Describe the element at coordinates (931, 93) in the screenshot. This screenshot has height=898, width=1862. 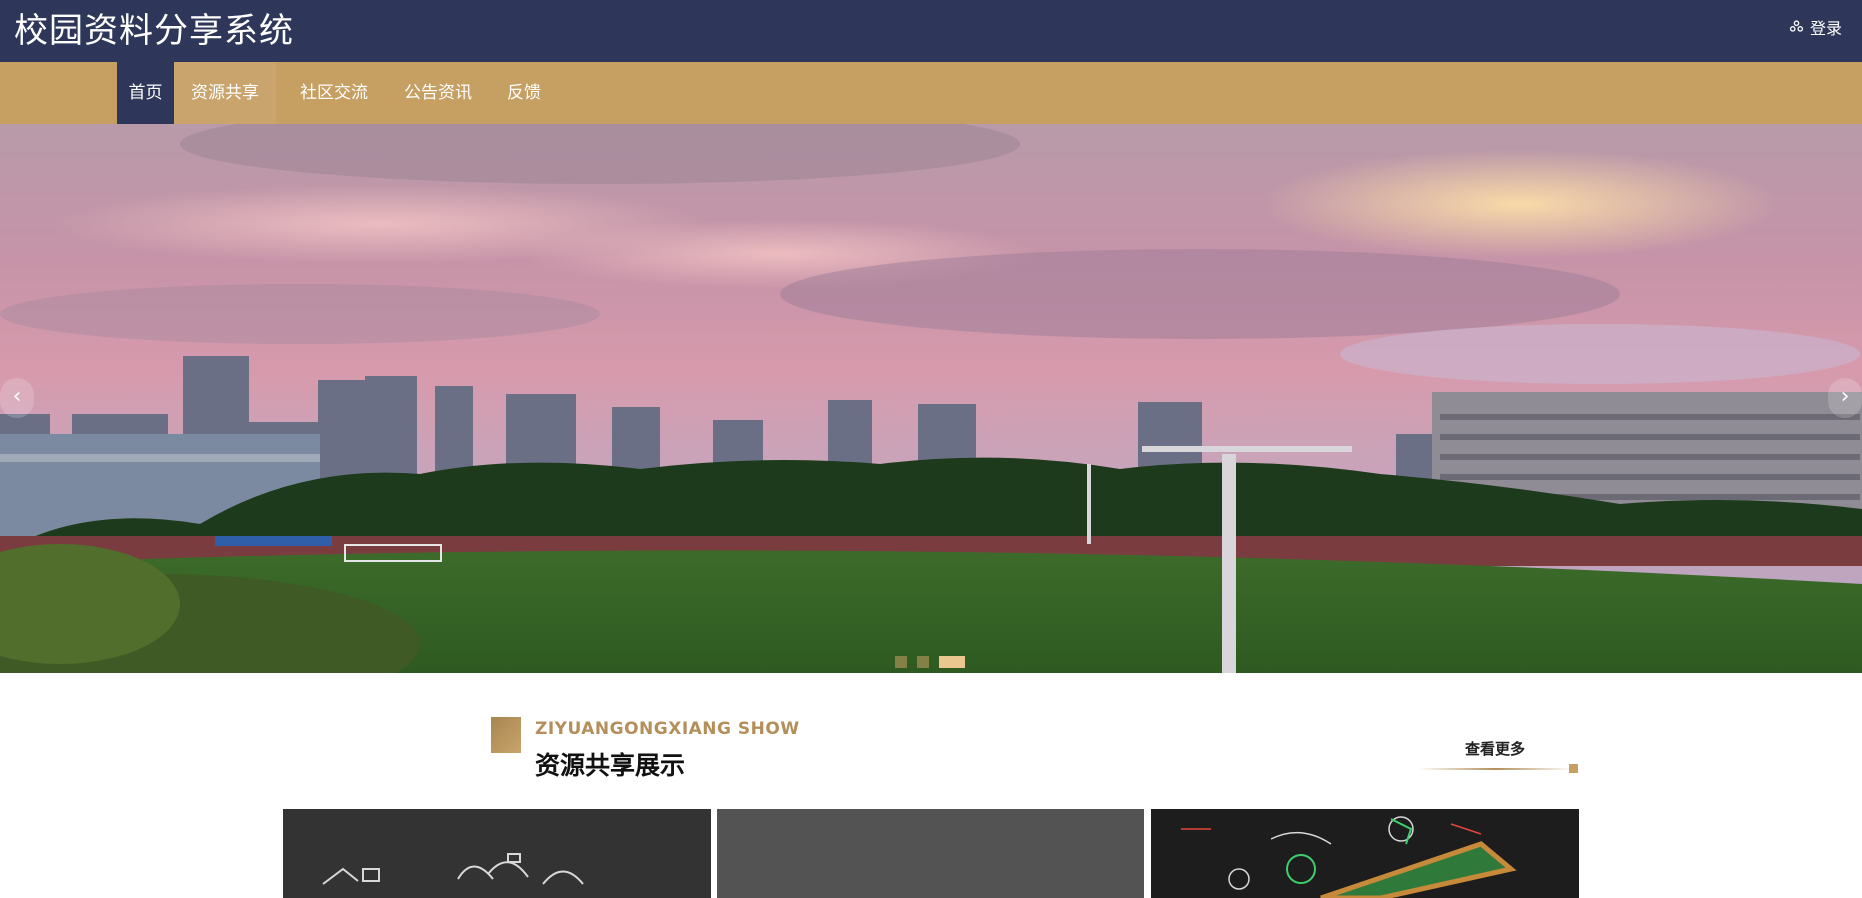
I see `main-nav: 首页 资源共享 社区交流 公告资讯 反馈` at that location.